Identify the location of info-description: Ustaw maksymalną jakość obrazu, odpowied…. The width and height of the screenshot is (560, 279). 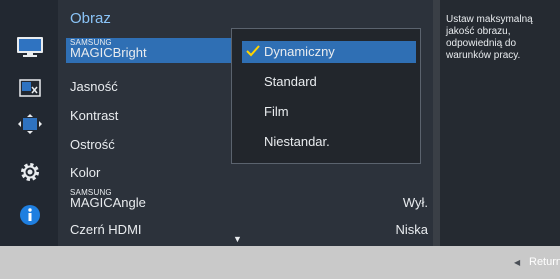
(489, 37).